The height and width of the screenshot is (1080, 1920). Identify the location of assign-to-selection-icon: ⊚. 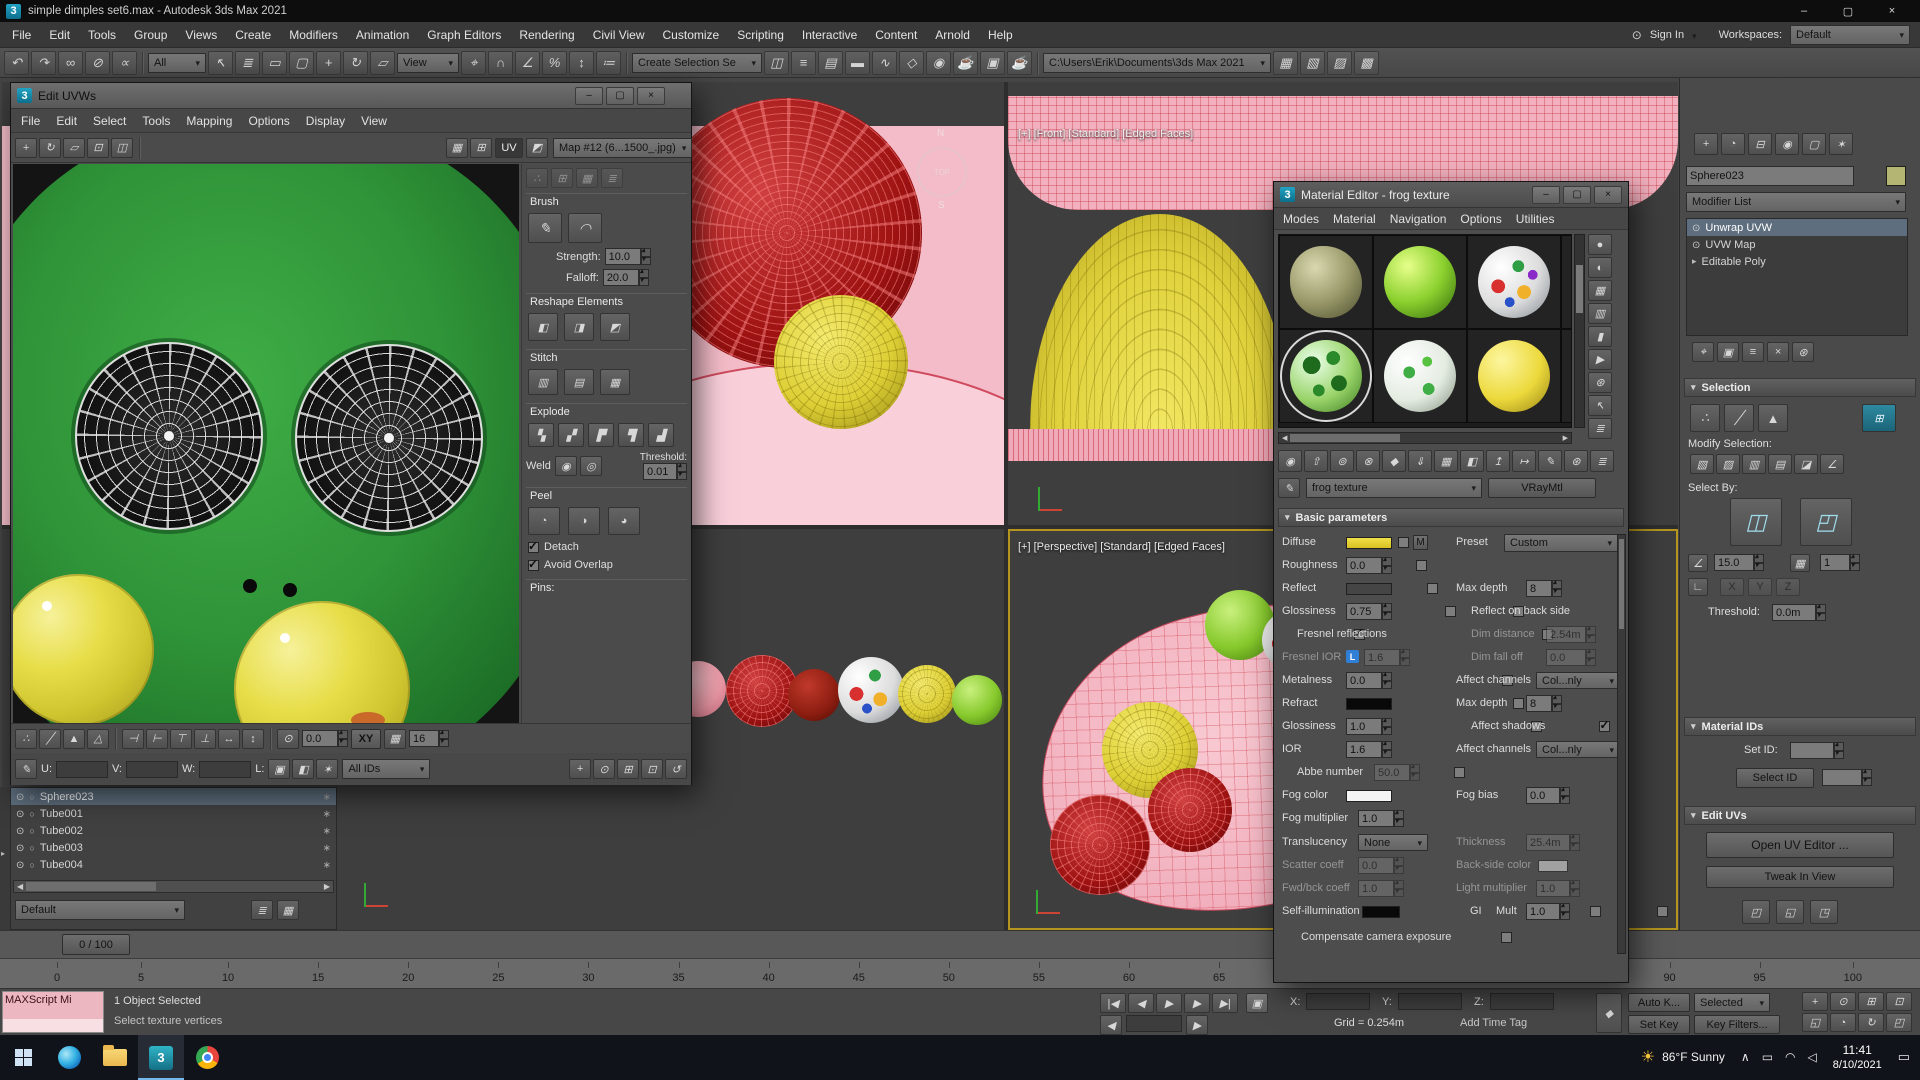
(1342, 461).